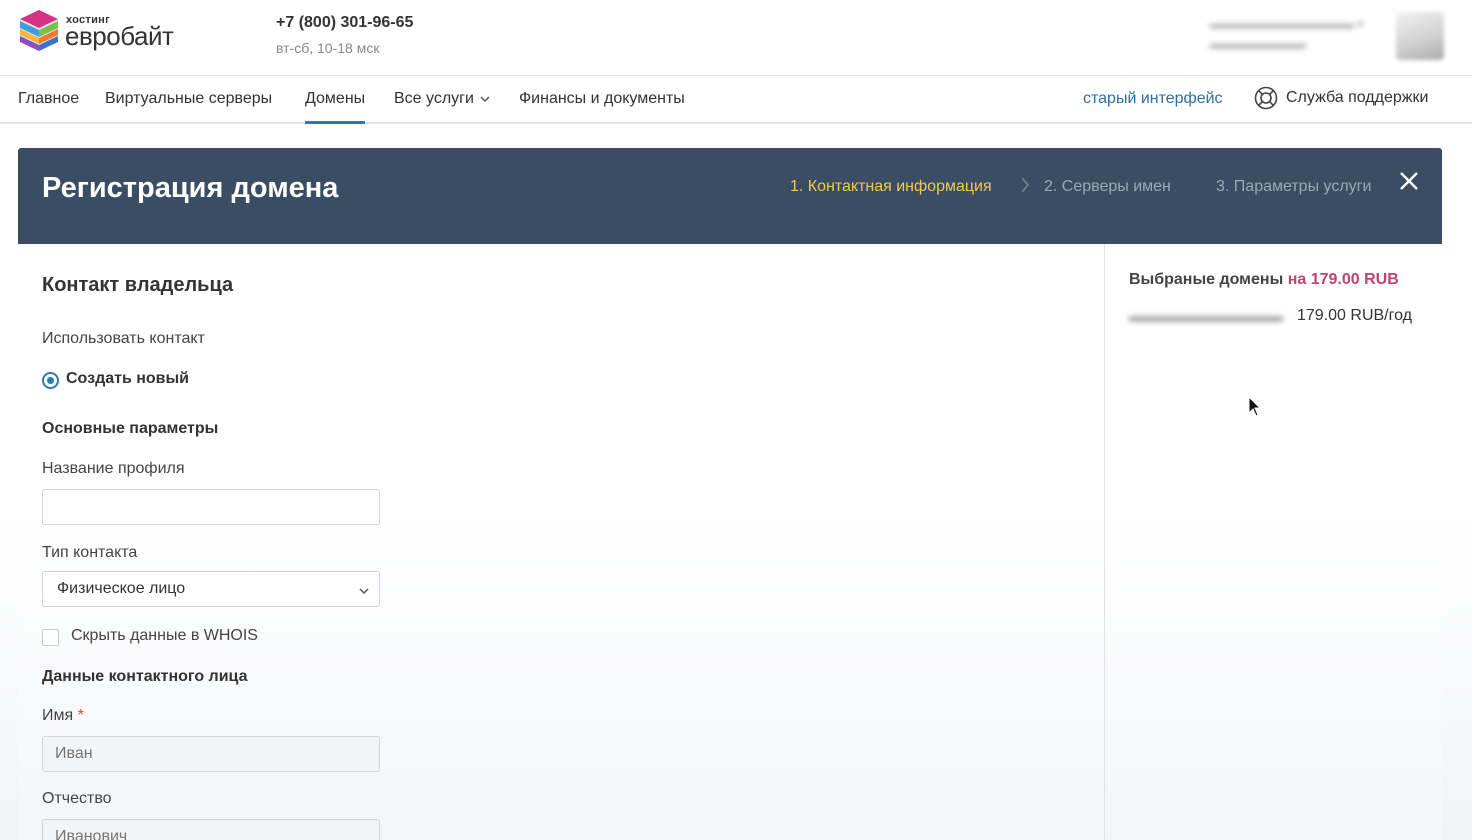 This screenshot has height=840, width=1472. What do you see at coordinates (121, 588) in the screenshot?
I see `contact-type-value: Физическое лицо` at bounding box center [121, 588].